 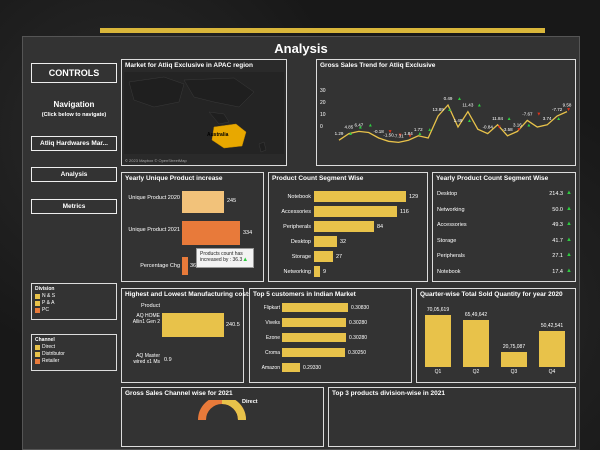 What do you see at coordinates (557, 256) in the screenshot?
I see `row-value: 27.1` at bounding box center [557, 256].